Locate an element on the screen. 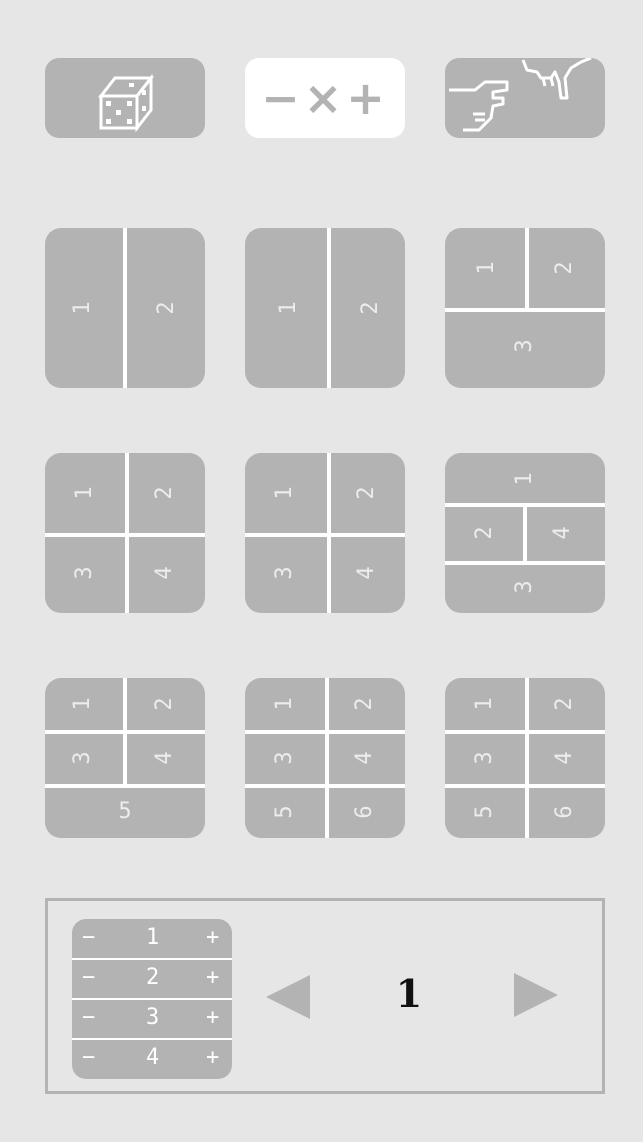  counter-rows: − 1 + − 2 + − 3 + − 4 + is located at coordinates (152, 999).